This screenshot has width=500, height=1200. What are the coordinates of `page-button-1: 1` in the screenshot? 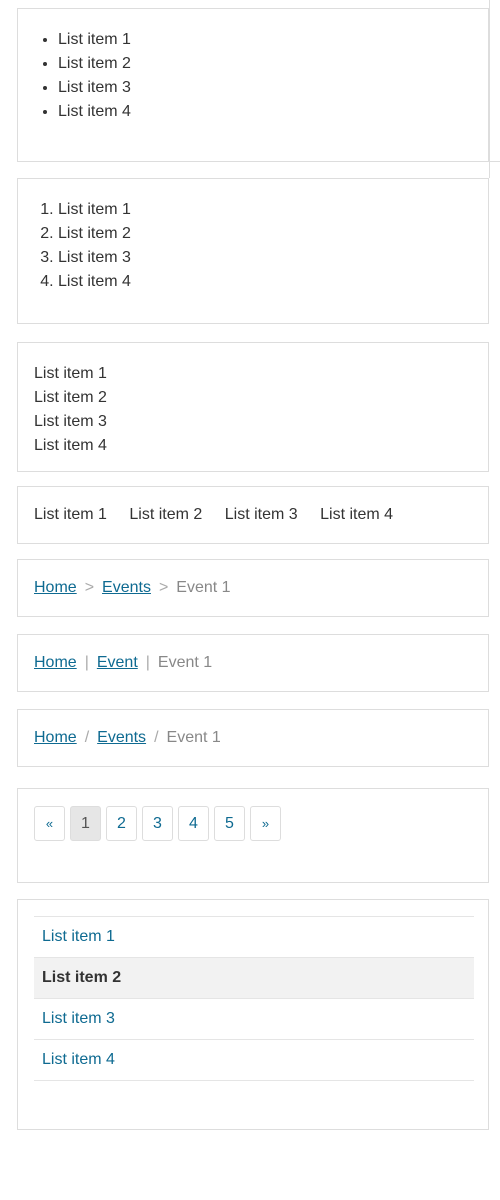 It's located at (85, 823).